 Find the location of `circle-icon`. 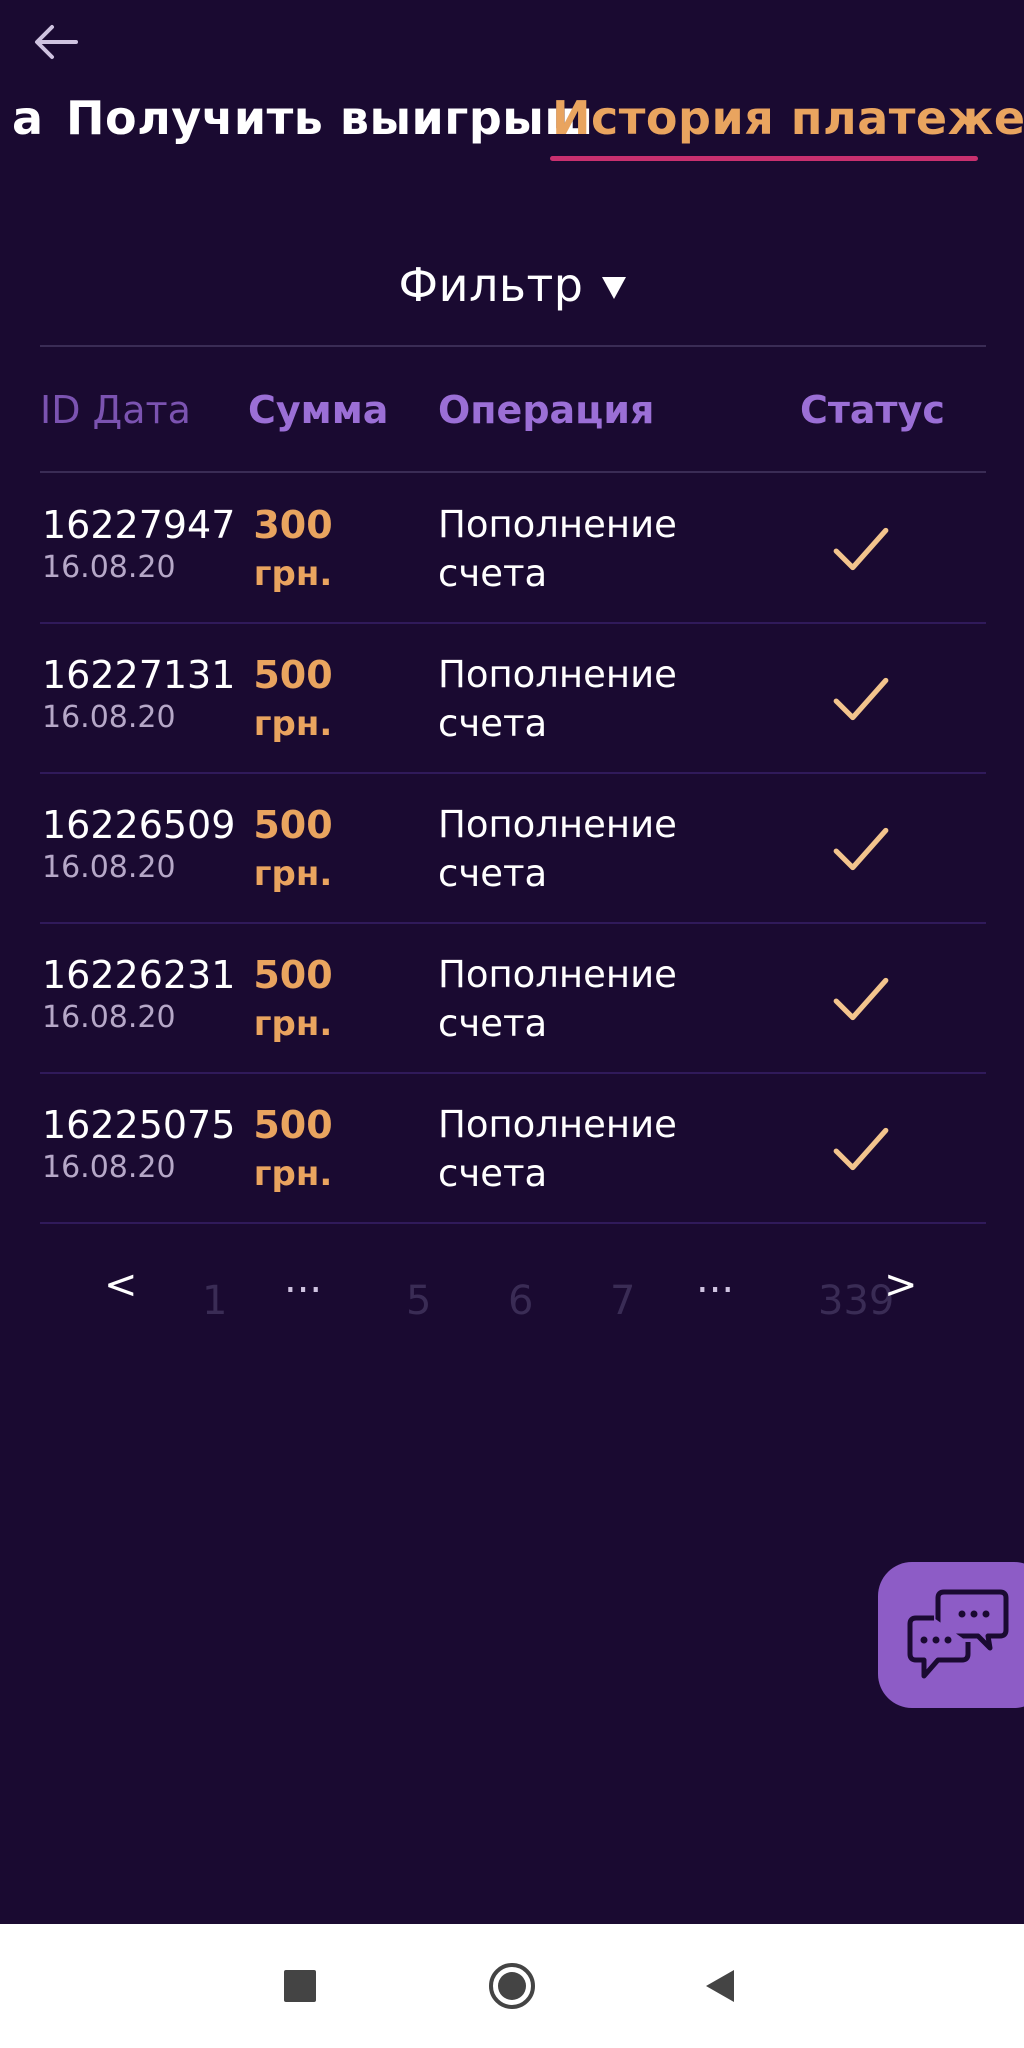

circle-icon is located at coordinates (512, 1986).